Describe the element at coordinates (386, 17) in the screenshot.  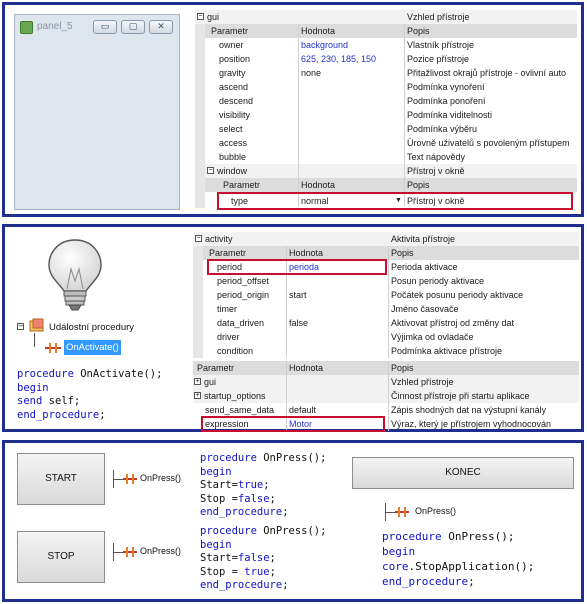
I see `group-row-gui: − gui Vzhled přístroje` at that location.